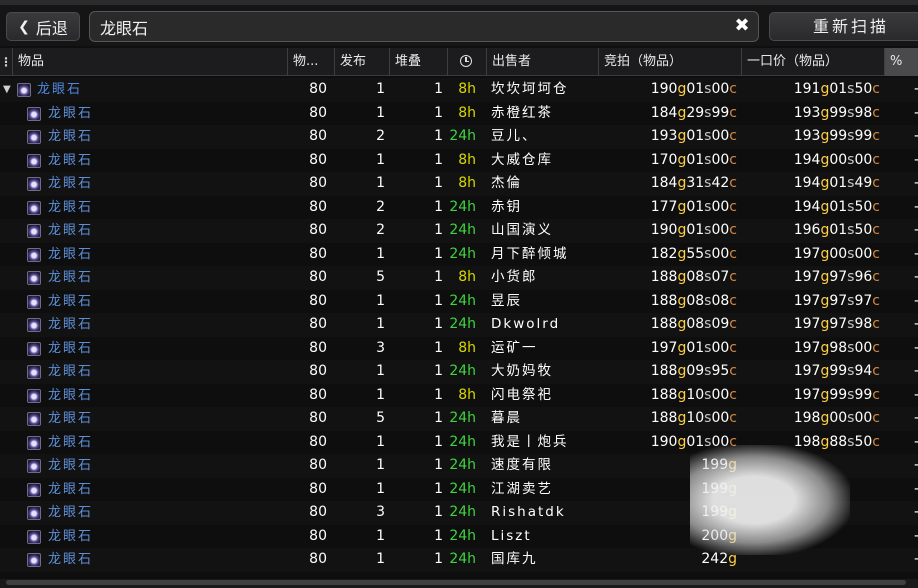  I want to click on buyout-price: 197g00s00c, so click(810, 255).